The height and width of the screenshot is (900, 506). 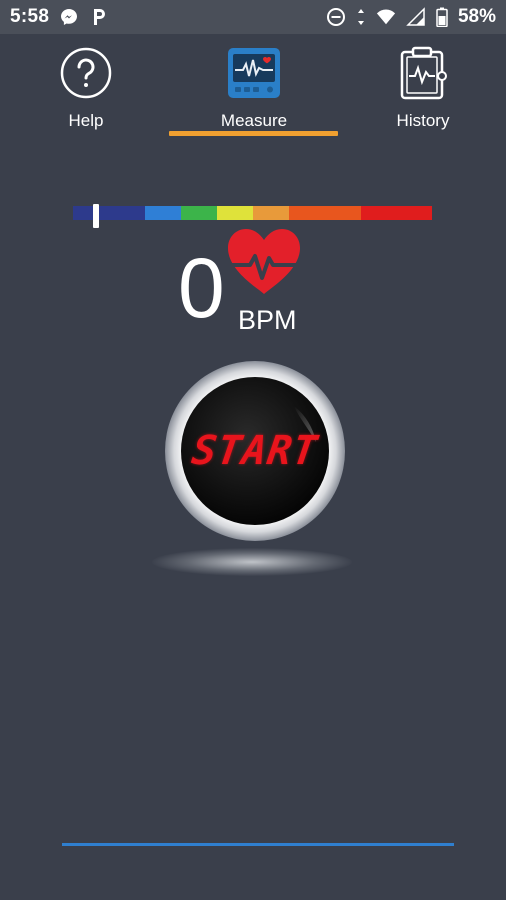 I want to click on clipboard-icon, so click(x=423, y=75).